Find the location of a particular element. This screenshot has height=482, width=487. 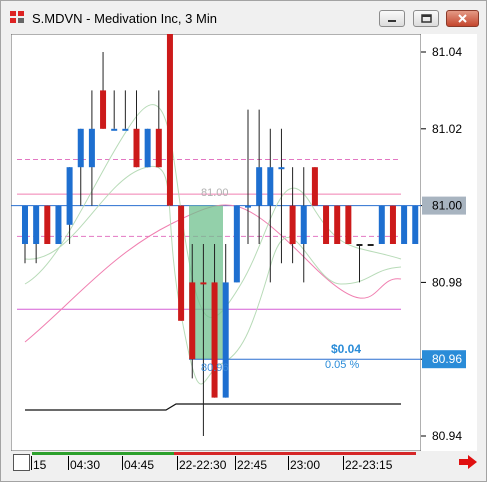

price-tick-label: 80.94 is located at coordinates (447, 436).